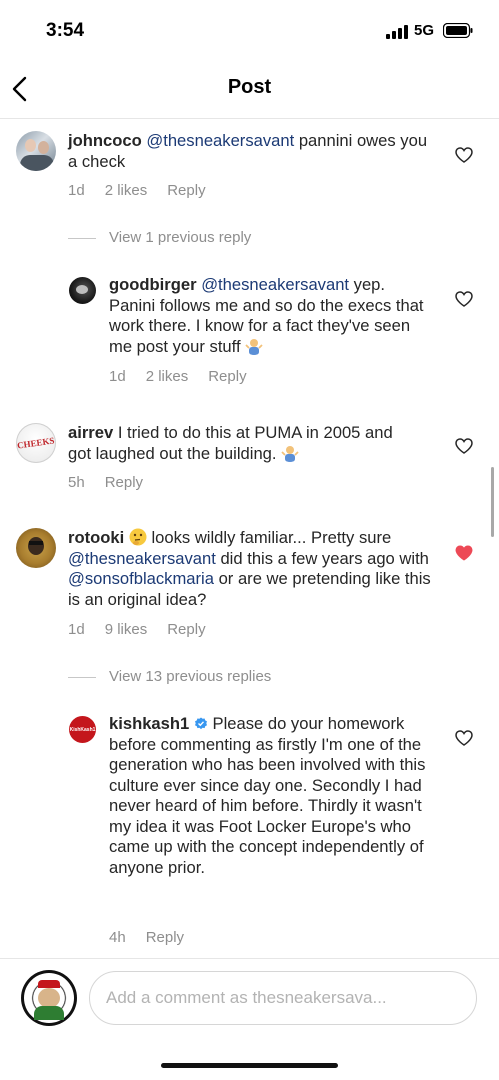 Image resolution: width=499 pixels, height=1080 pixels. What do you see at coordinates (141, 578) in the screenshot?
I see `comment-mention: @sonsofblackmaria` at bounding box center [141, 578].